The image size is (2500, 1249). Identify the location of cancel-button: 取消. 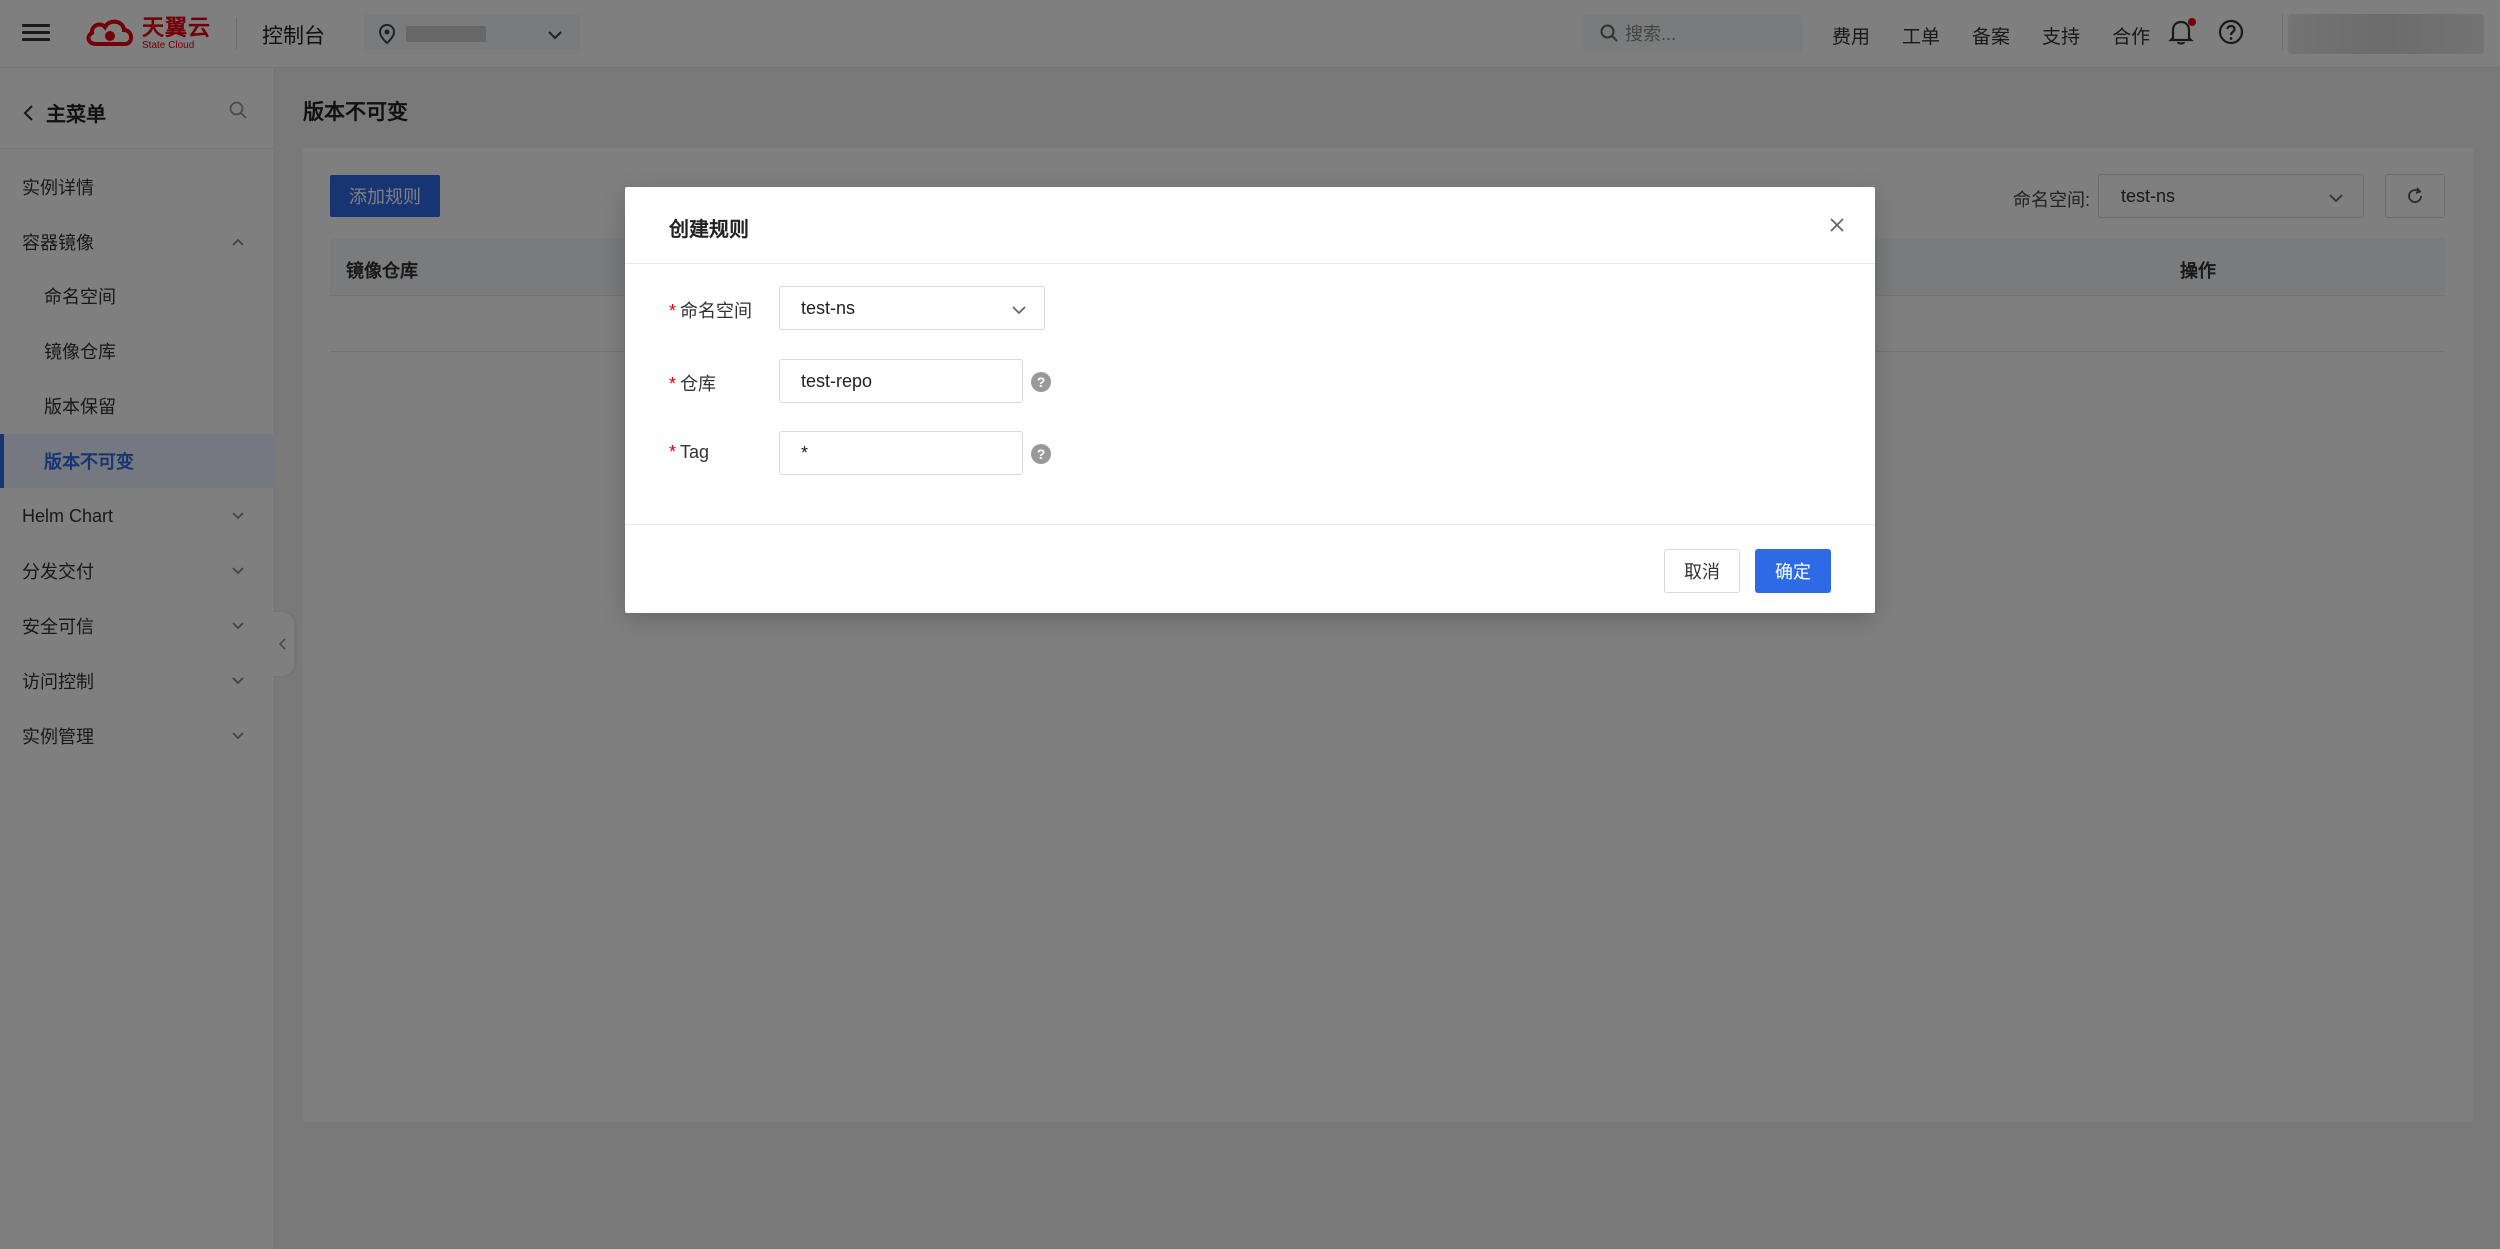
(1702, 571).